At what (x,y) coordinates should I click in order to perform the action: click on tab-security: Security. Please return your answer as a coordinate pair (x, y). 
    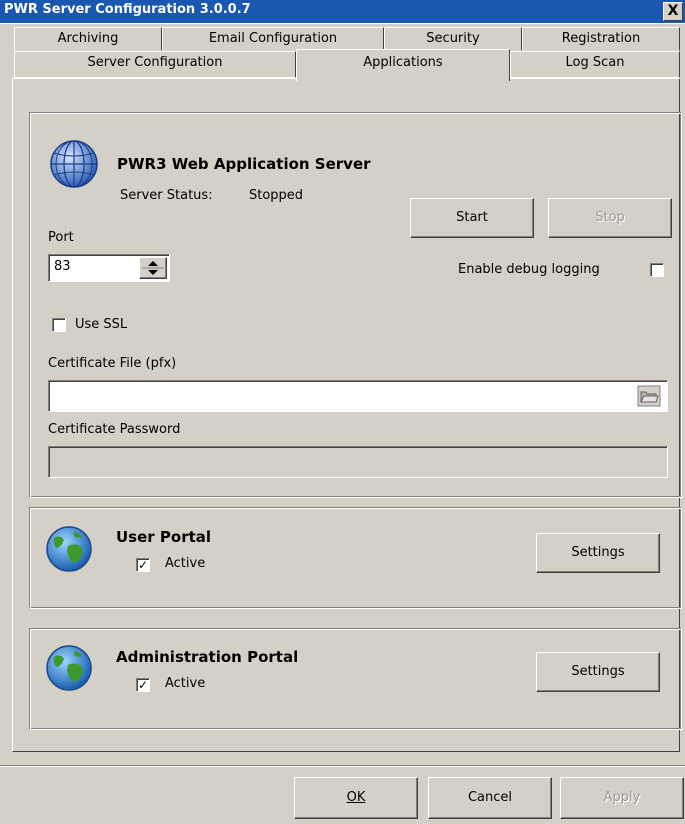
    Looking at the image, I should click on (453, 39).